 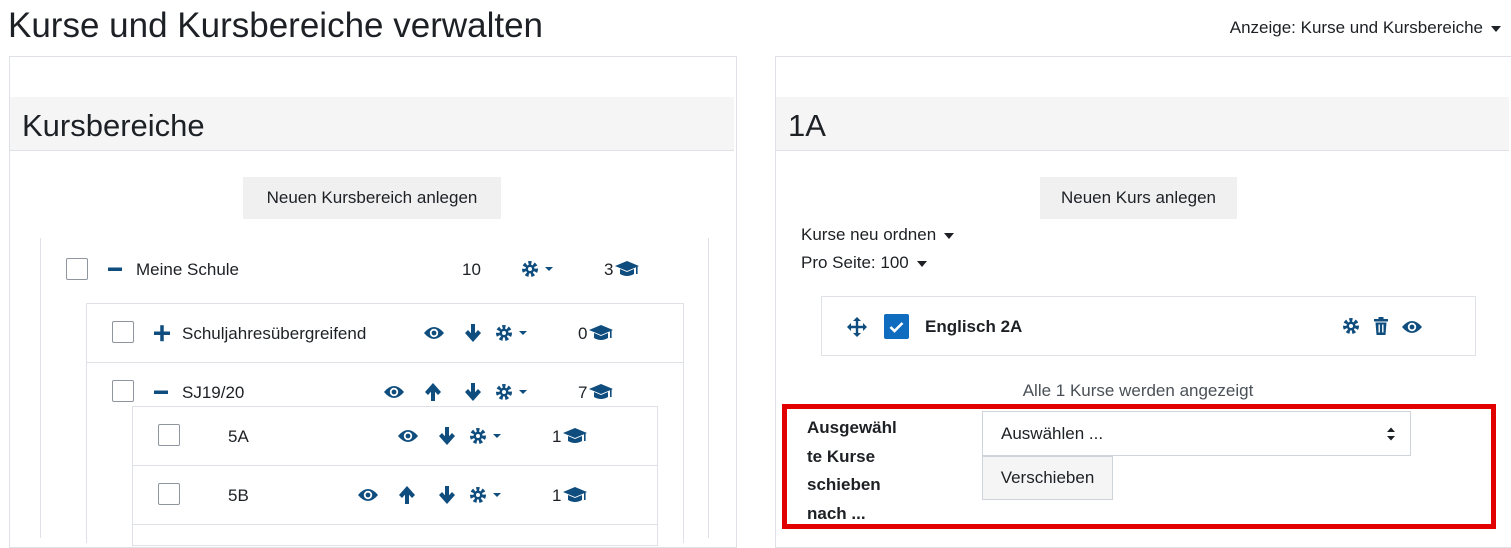 I want to click on sort-courses-label: Kurse neu ordnen, so click(x=869, y=234).